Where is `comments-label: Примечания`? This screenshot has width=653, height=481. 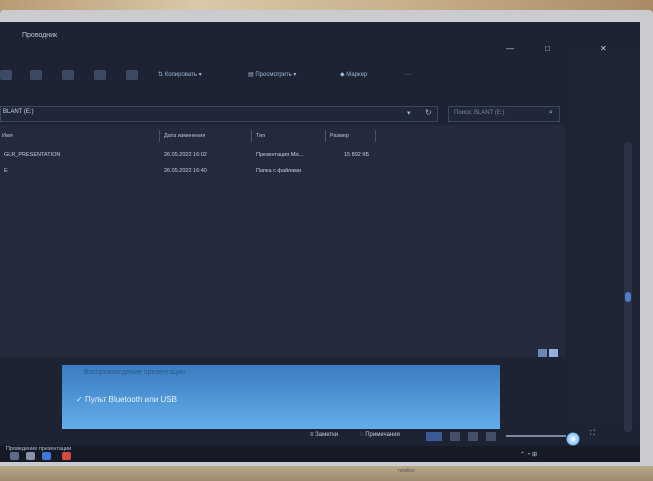 comments-label: Примечания is located at coordinates (382, 435).